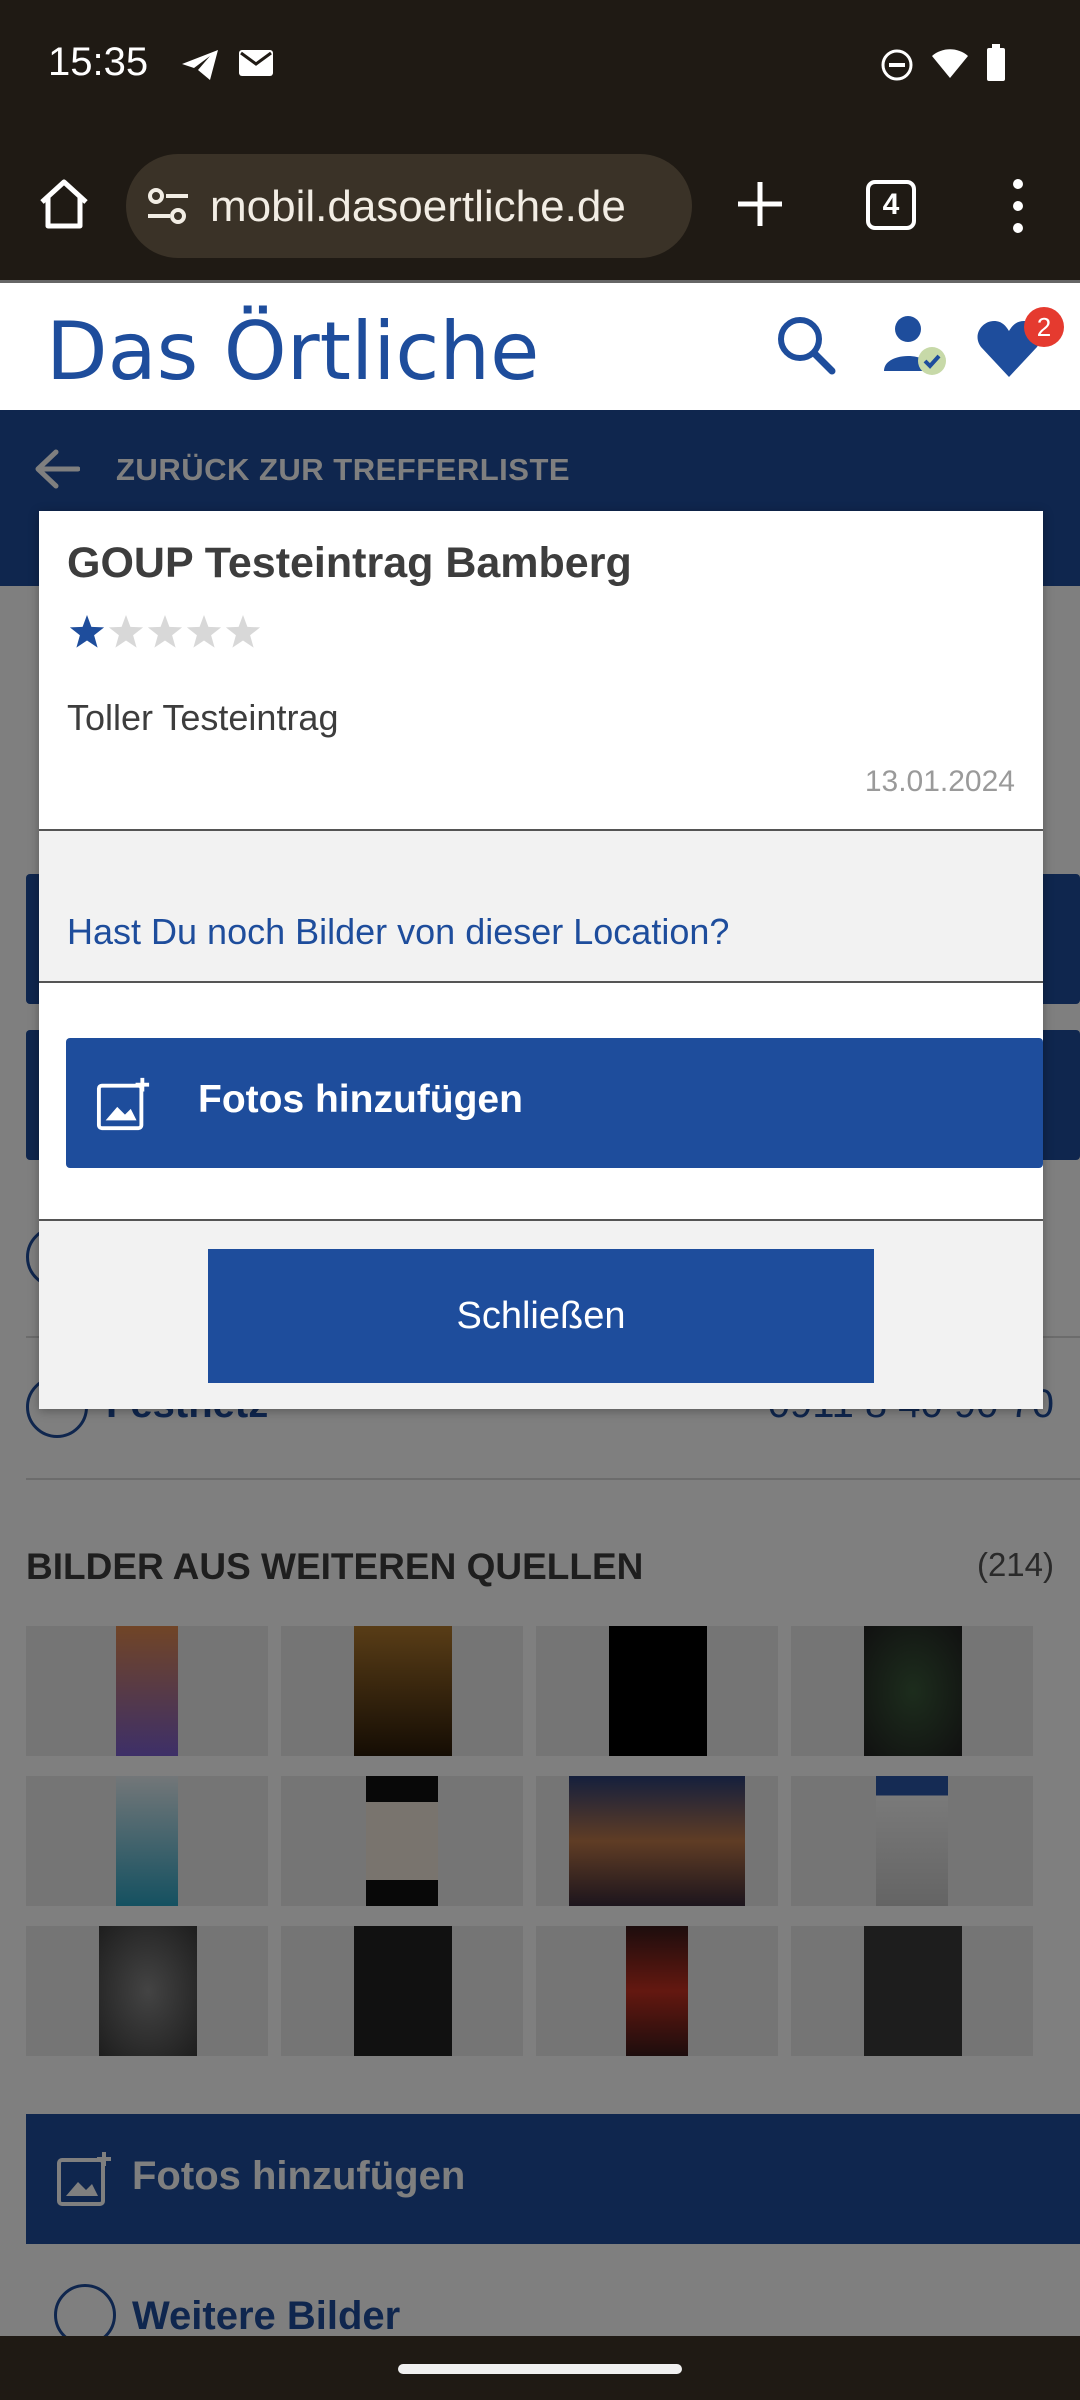 This screenshot has height=2400, width=1080. I want to click on mail-icon, so click(256, 63).